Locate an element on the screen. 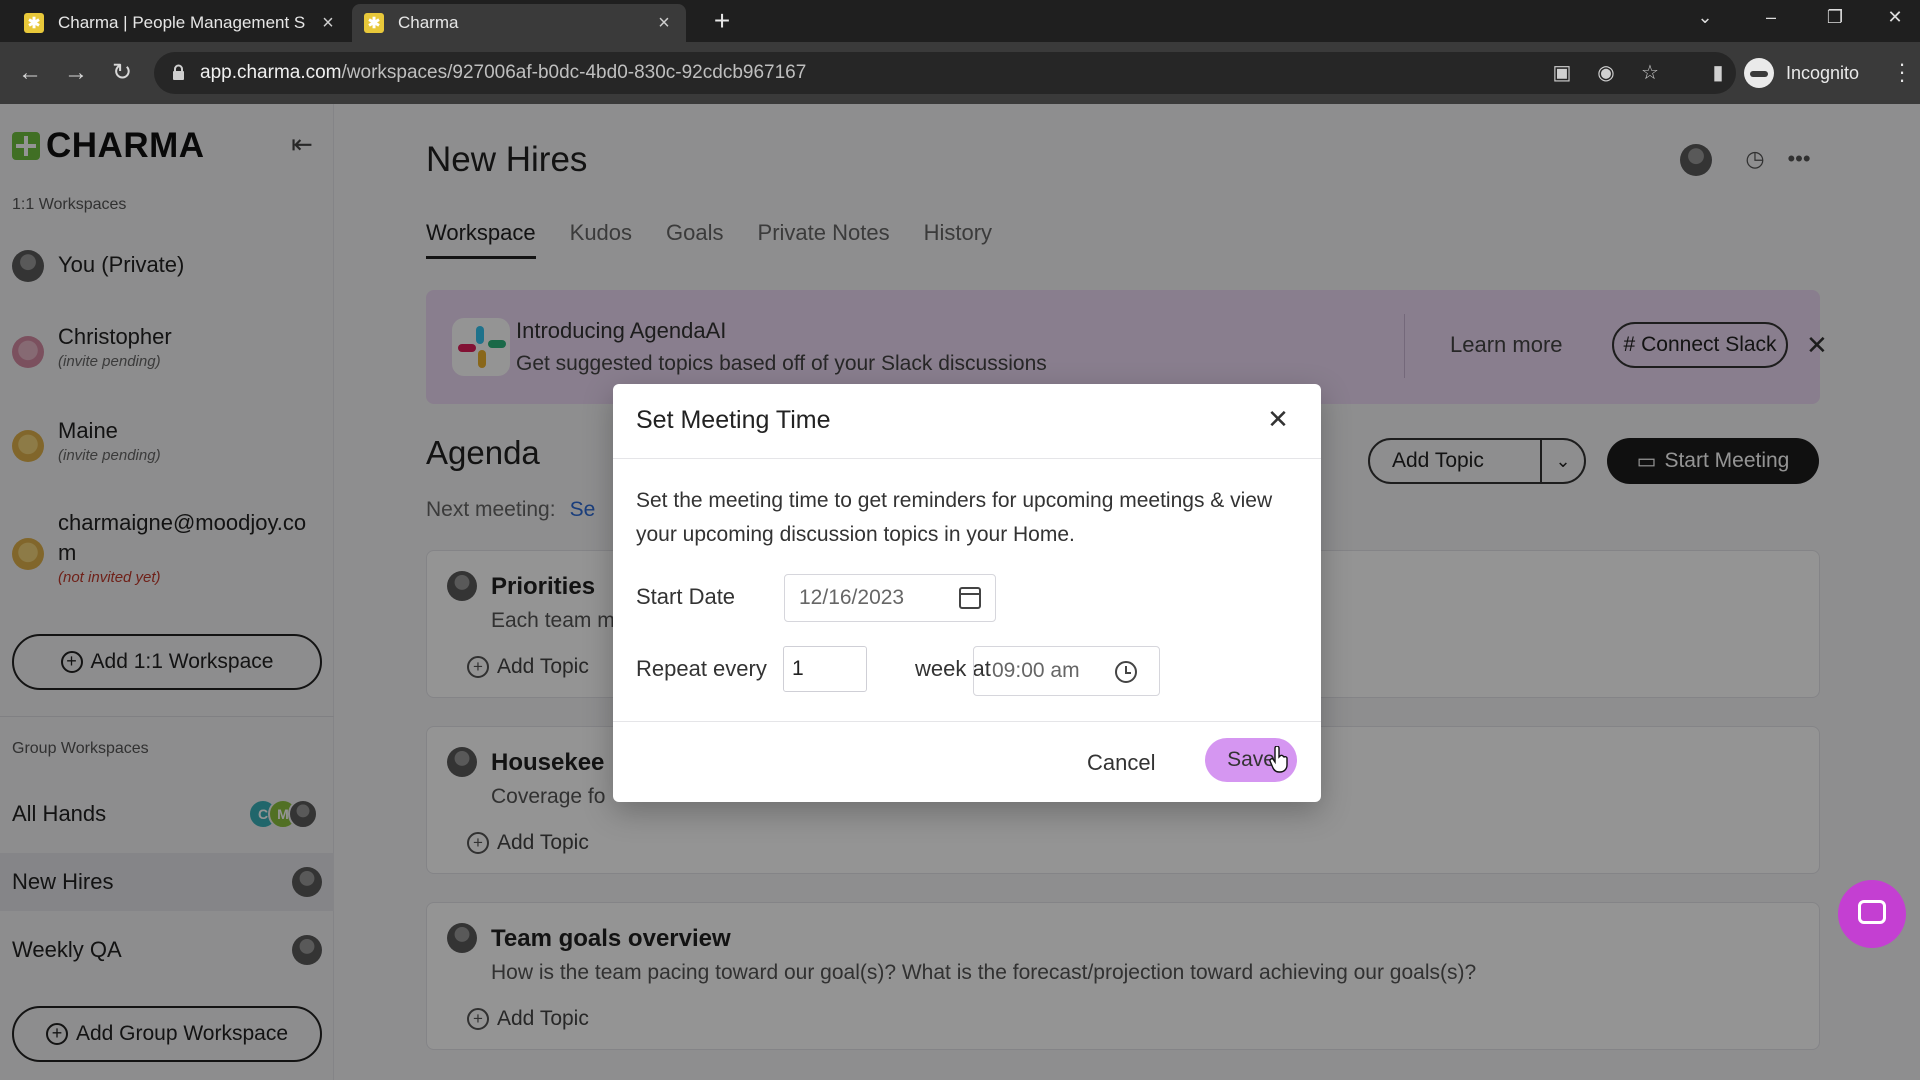 Image resolution: width=1920 pixels, height=1080 pixels. meeting-time-input: 09:00 am is located at coordinates (1066, 671).